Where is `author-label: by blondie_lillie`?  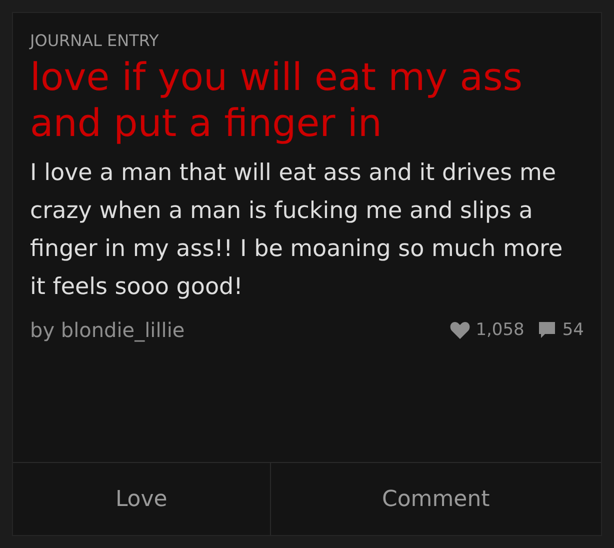
author-label: by blondie_lillie is located at coordinates (108, 330).